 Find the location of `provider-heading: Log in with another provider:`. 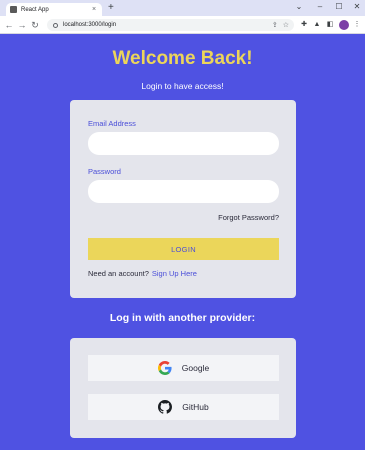

provider-heading: Log in with another provider: is located at coordinates (182, 318).